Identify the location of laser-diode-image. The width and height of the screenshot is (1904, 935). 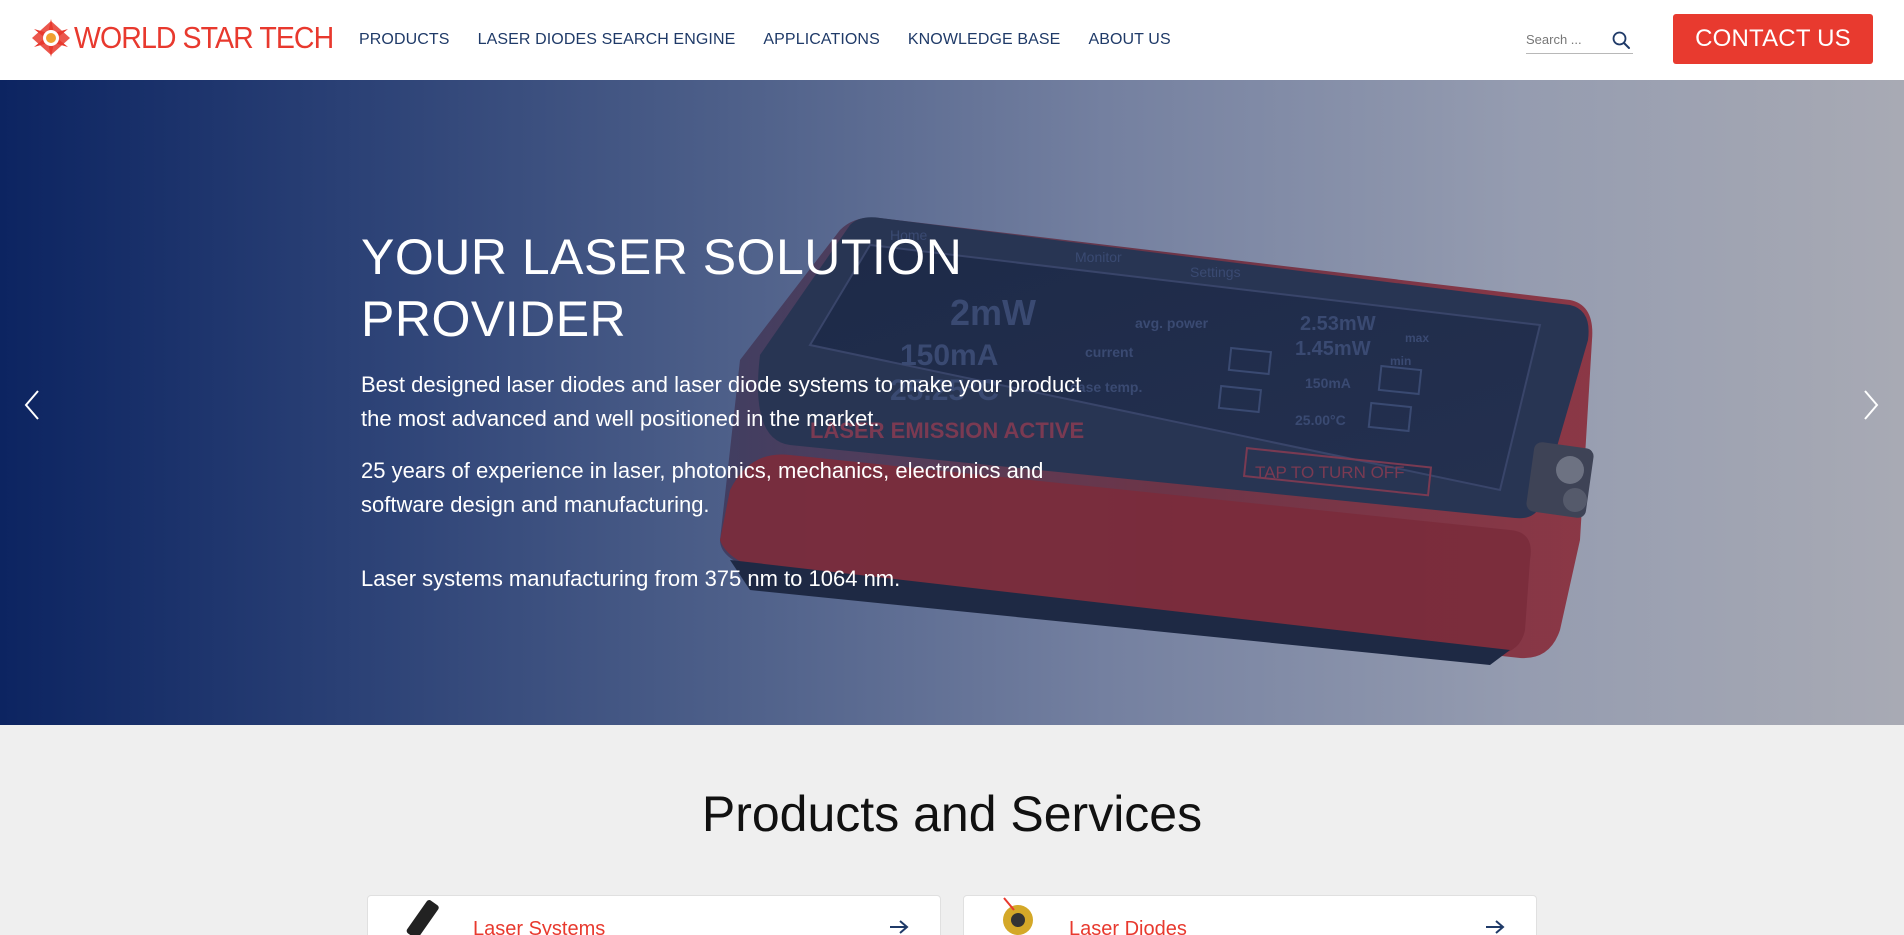
(1018, 916).